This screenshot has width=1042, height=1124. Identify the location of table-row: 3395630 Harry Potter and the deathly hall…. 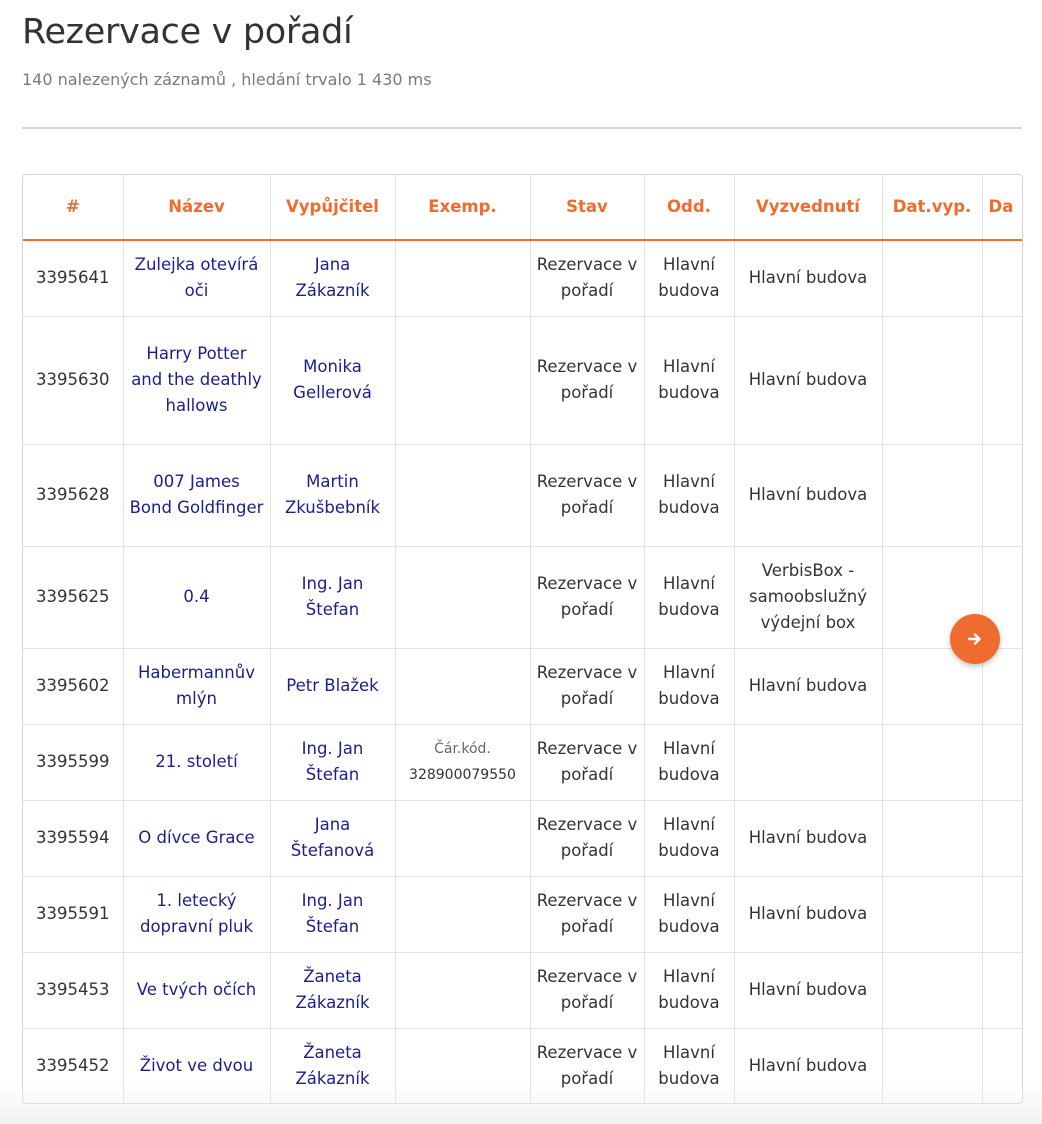
(522, 380).